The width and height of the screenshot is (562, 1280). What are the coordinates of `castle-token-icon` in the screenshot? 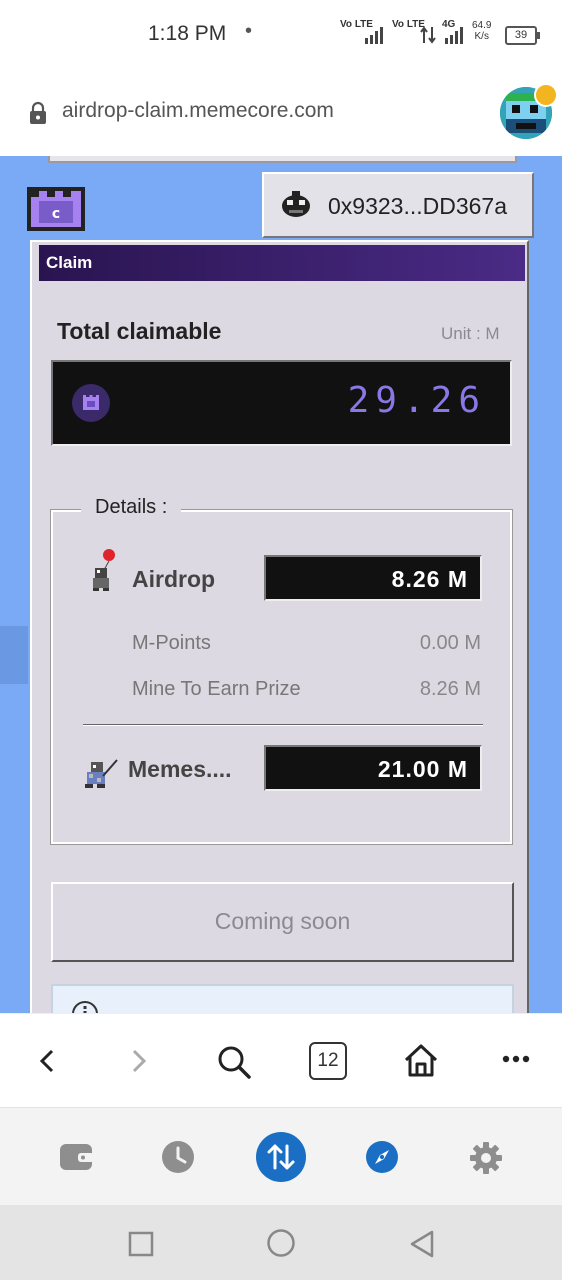 It's located at (91, 402).